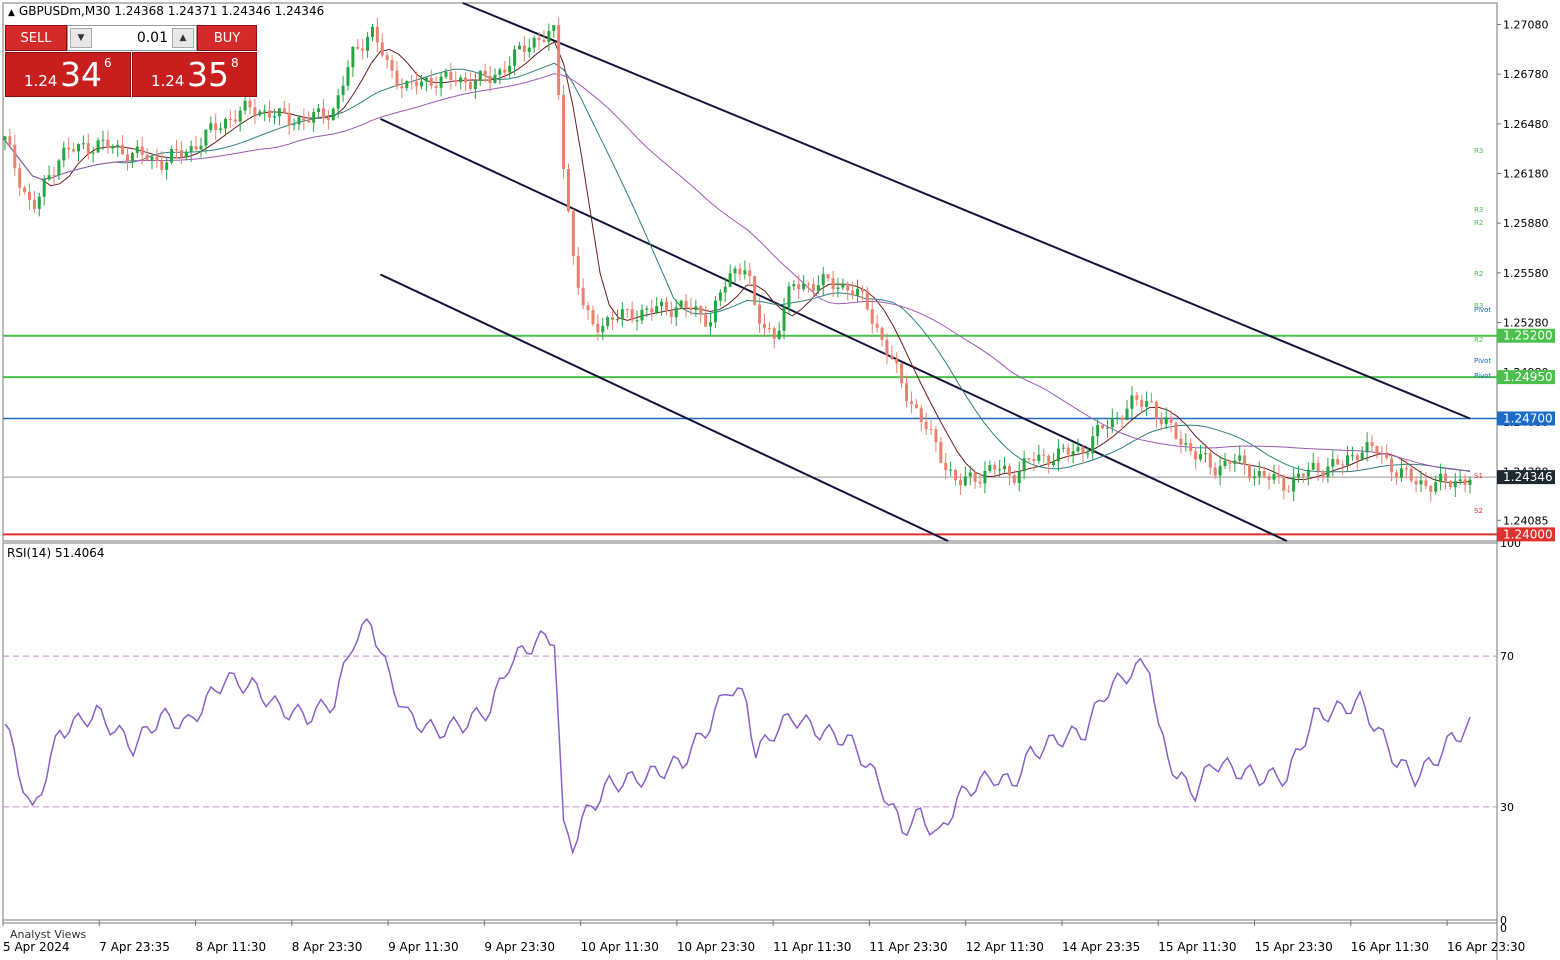 The height and width of the screenshot is (960, 1560). Describe the element at coordinates (1507, 656) in the screenshot. I see `rsi-tick-label: 70` at that location.